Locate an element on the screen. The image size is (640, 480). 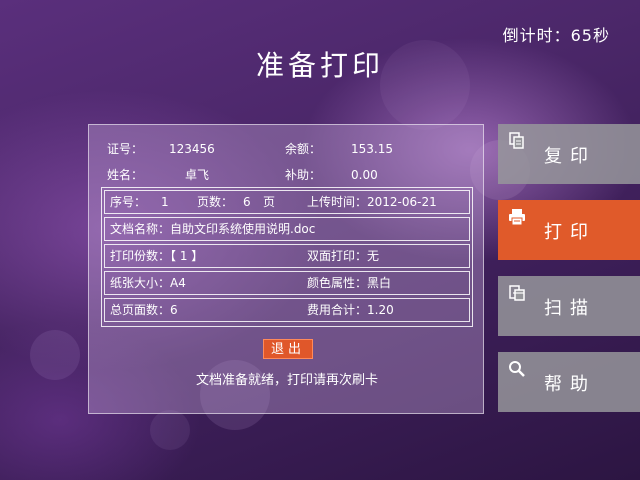
magnifier-icon is located at coordinates (517, 369).